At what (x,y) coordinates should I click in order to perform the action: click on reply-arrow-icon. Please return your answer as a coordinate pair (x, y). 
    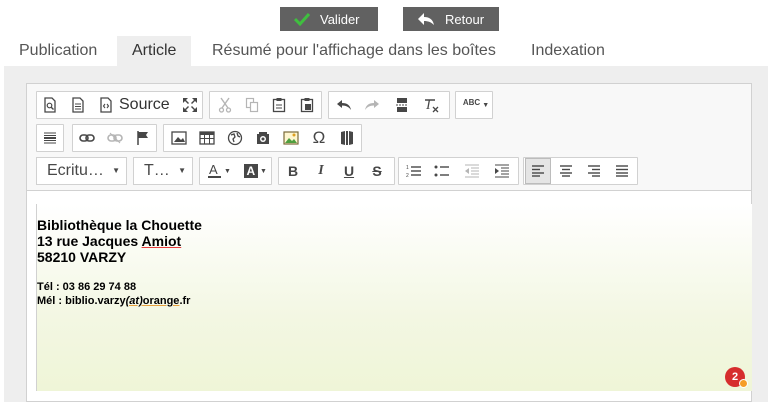
    Looking at the image, I should click on (426, 19).